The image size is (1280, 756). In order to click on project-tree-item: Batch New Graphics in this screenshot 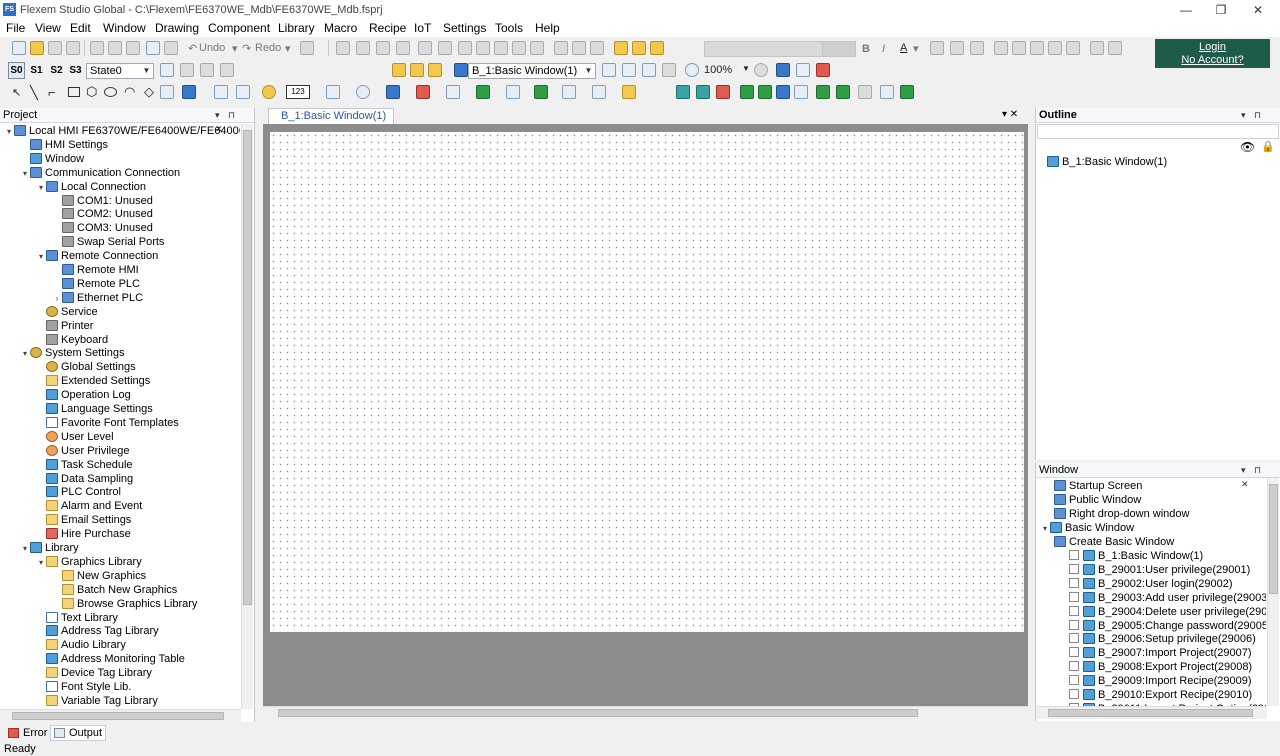, I will do `click(114, 590)`.